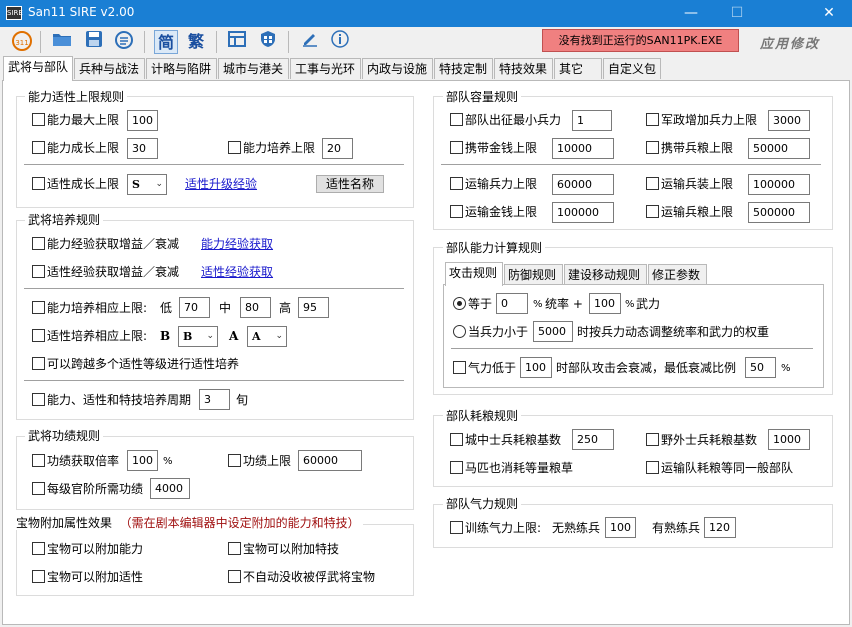  I want to click on tab-schemes-traps: 计略与陷阱, so click(181, 68).